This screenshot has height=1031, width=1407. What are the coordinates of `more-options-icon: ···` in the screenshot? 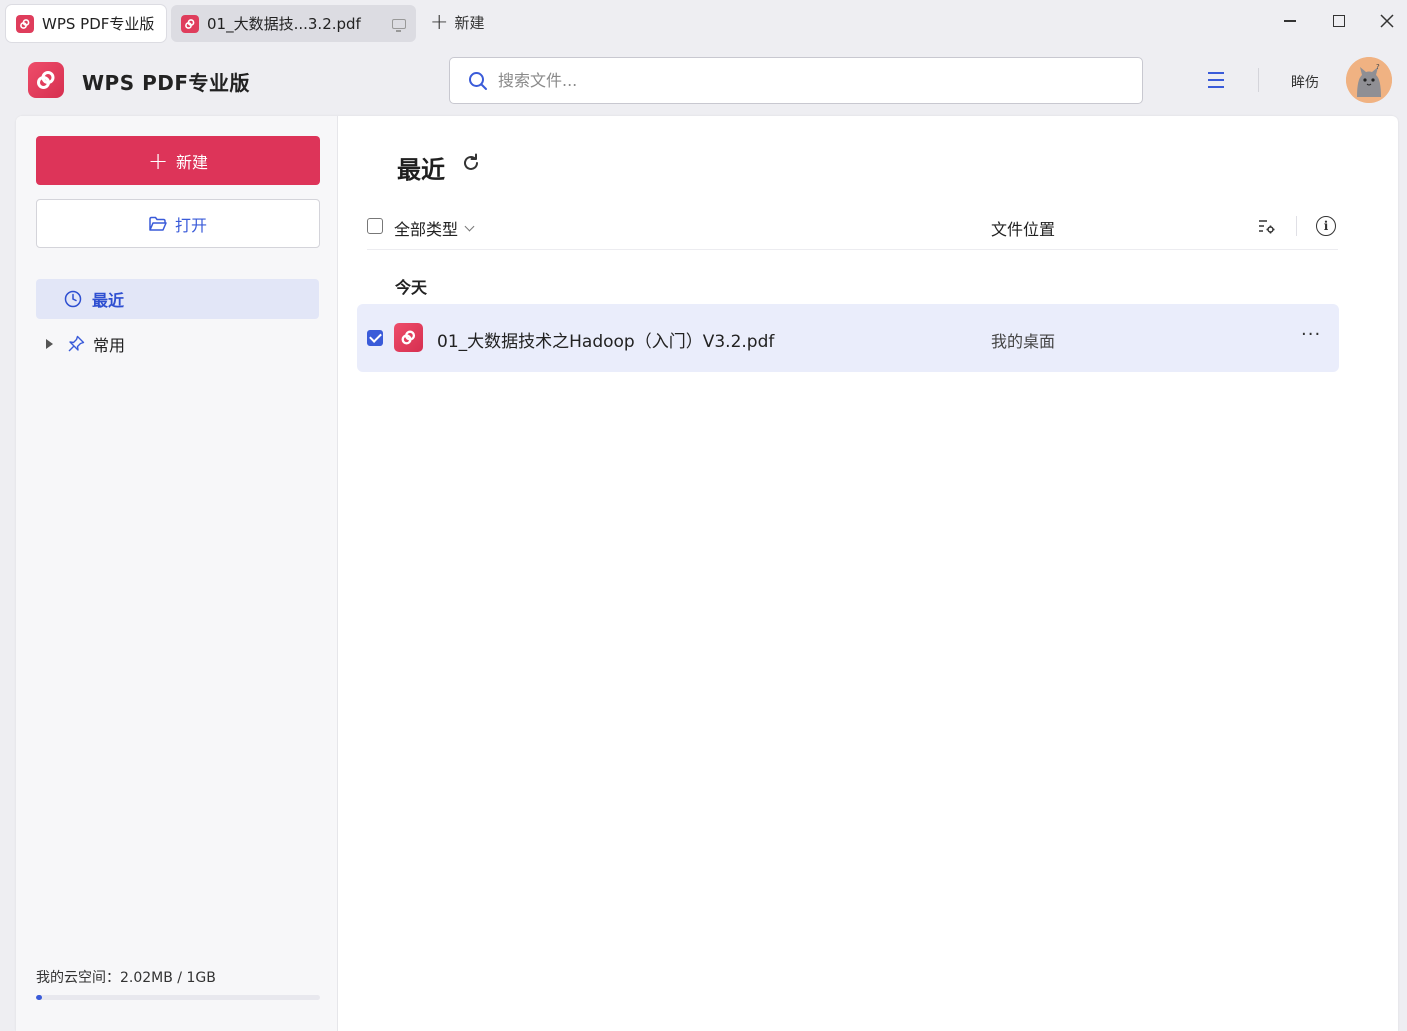 It's located at (1311, 334).